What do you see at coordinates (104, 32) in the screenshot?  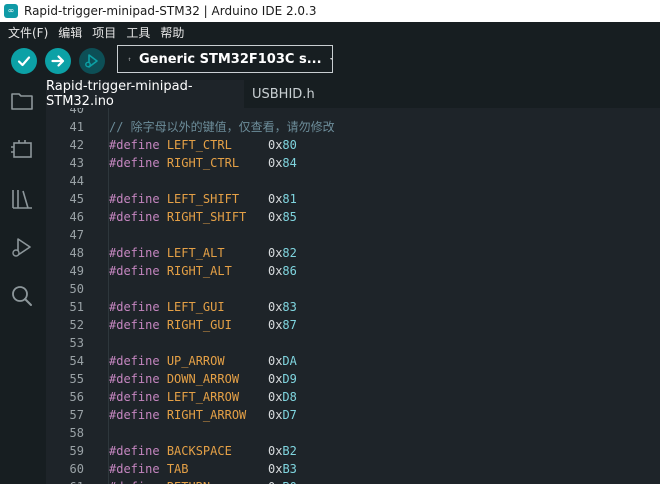 I see `menu-sketch: 项目` at bounding box center [104, 32].